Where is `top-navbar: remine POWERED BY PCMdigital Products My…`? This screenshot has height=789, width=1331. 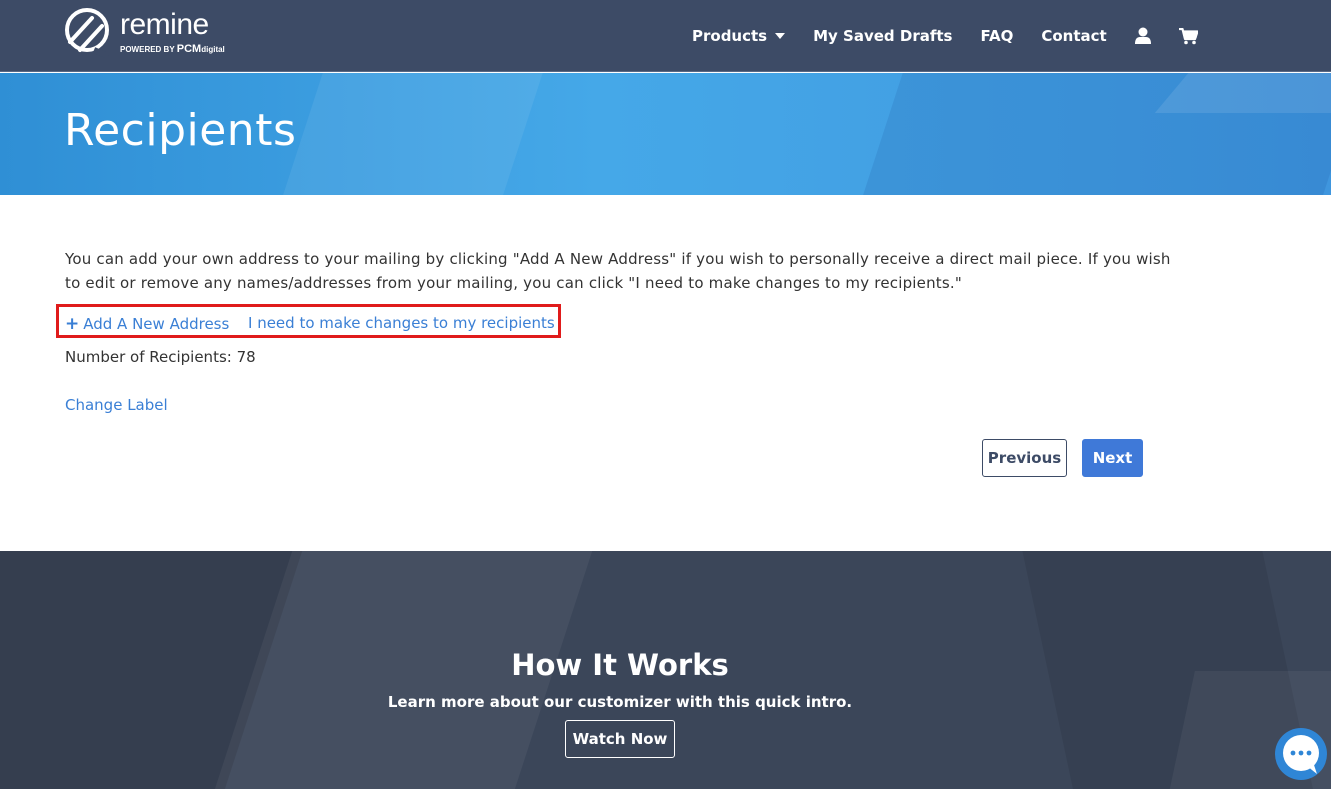 top-navbar: remine POWERED BY PCMdigital Products My… is located at coordinates (665, 36).